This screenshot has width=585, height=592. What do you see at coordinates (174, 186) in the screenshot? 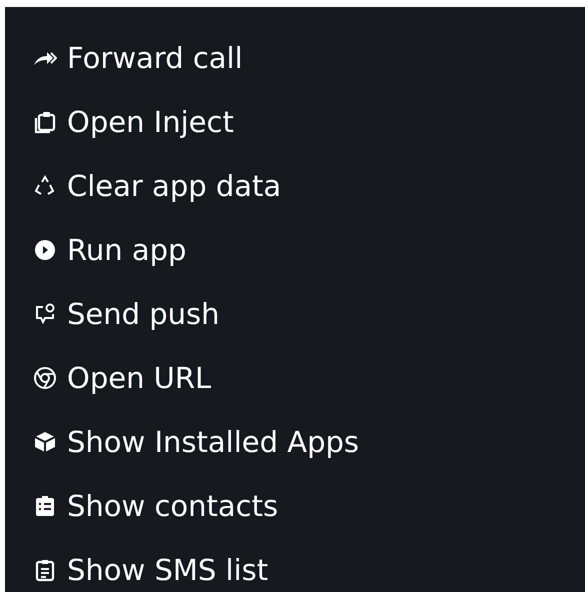
I see `menu-item-label: Clear app data` at bounding box center [174, 186].